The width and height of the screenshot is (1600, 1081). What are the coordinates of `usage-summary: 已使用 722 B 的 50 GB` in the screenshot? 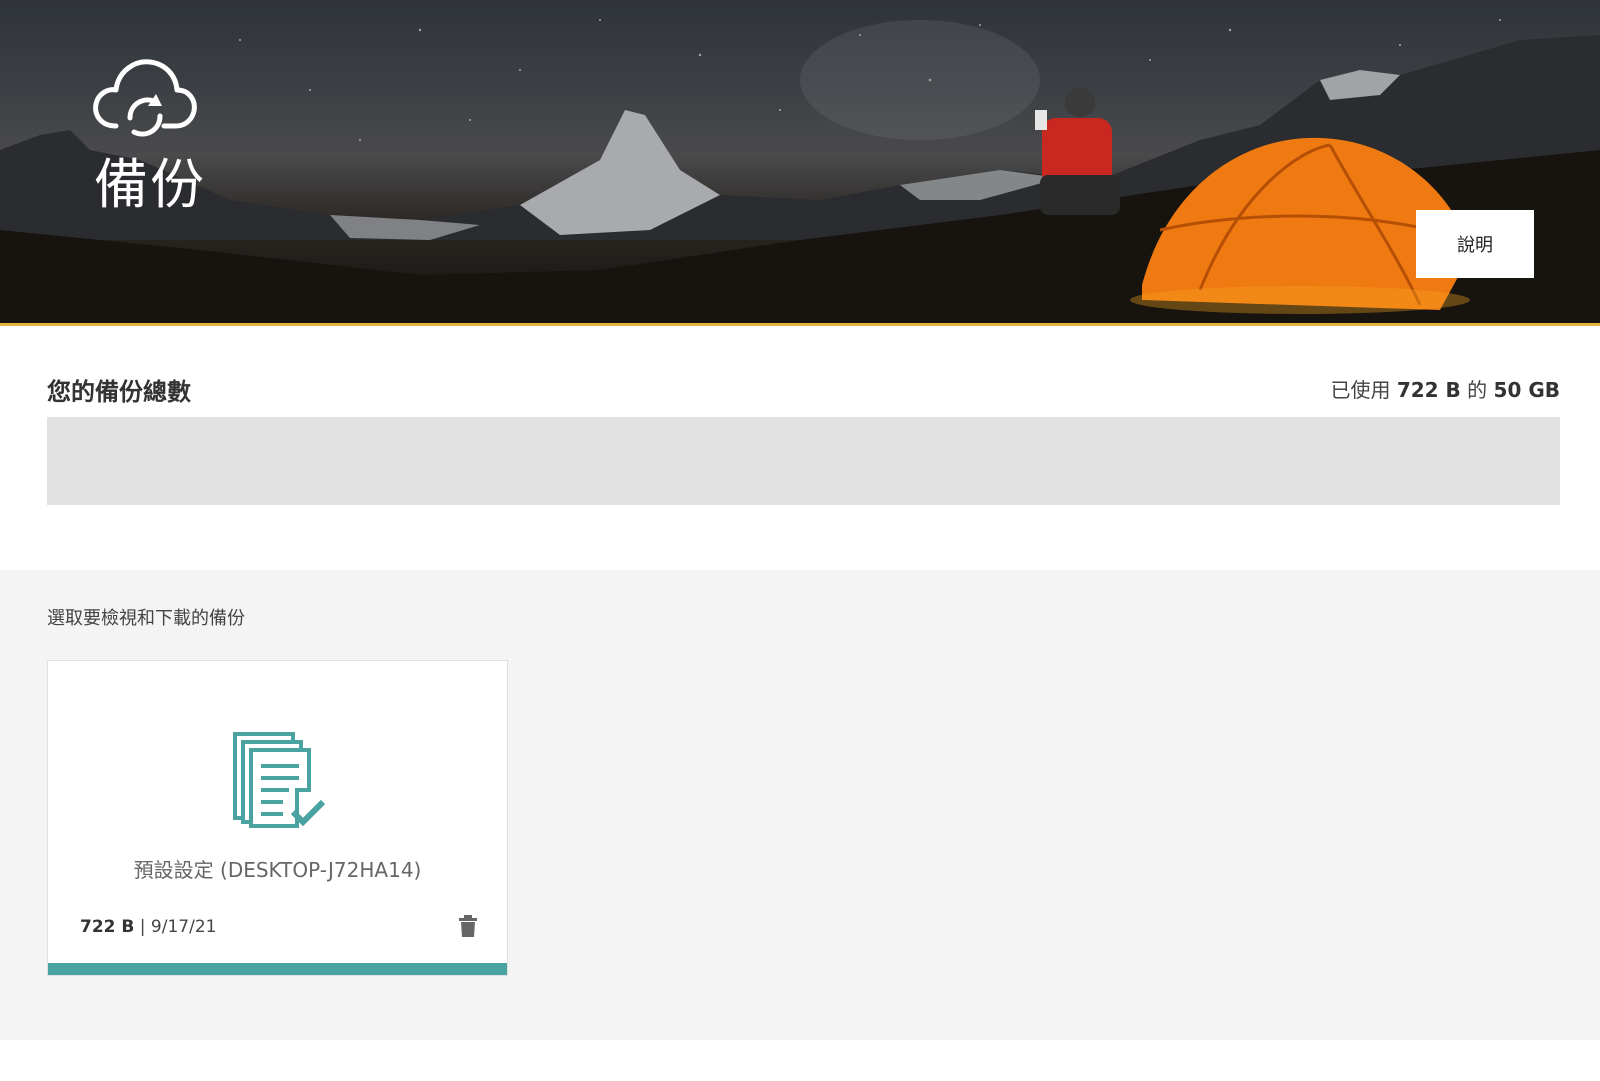 It's located at (1445, 388).